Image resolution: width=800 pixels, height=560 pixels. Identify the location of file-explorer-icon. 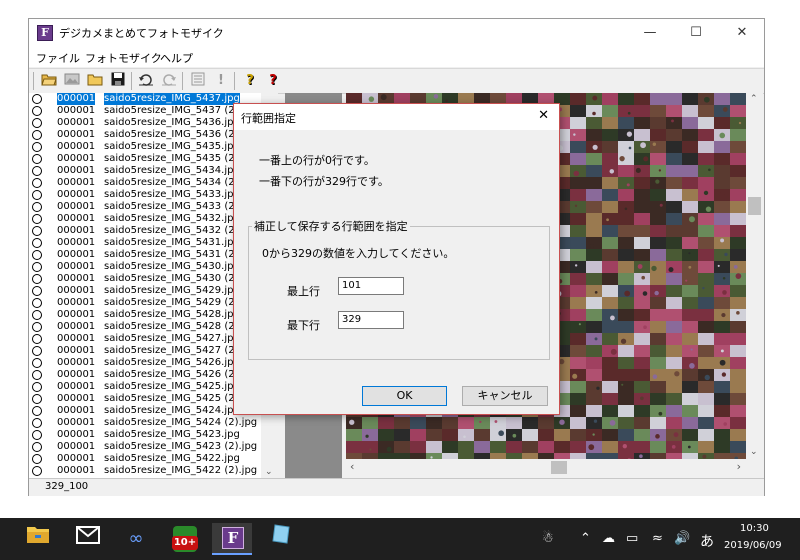
(38, 539).